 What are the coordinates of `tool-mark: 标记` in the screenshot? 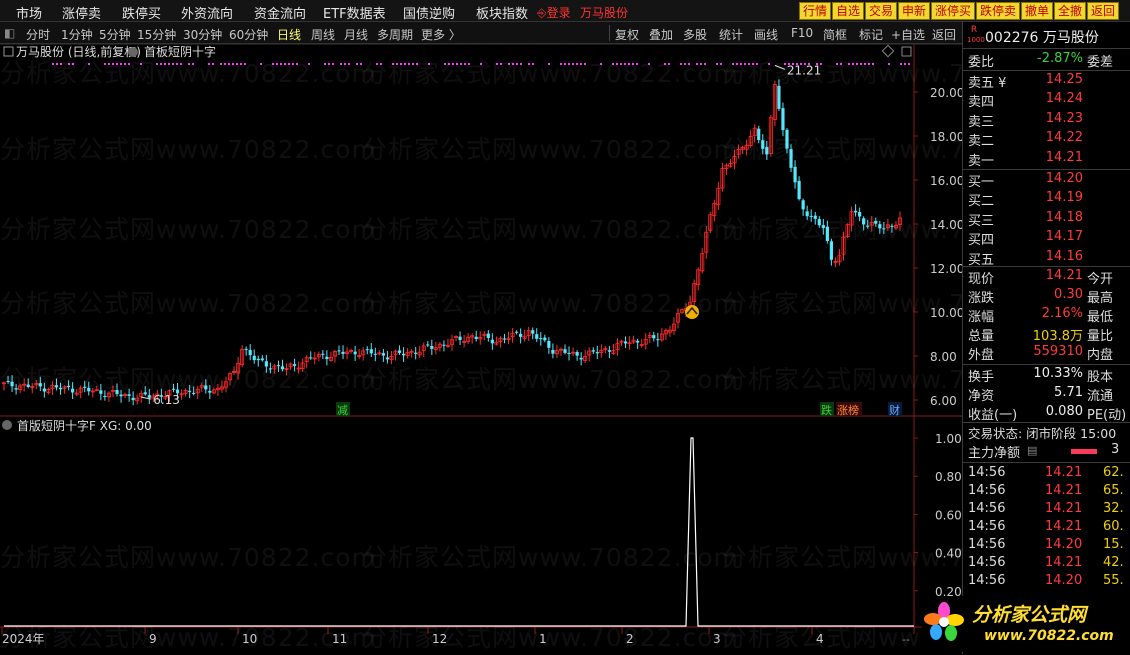 It's located at (871, 34).